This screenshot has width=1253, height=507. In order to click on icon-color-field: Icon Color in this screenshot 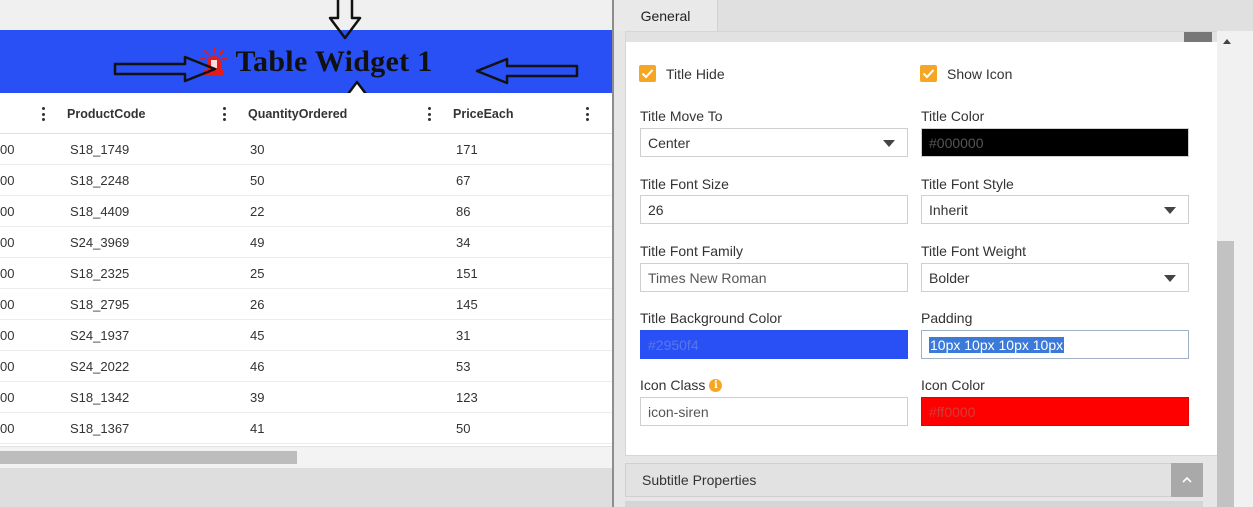, I will do `click(953, 385)`.